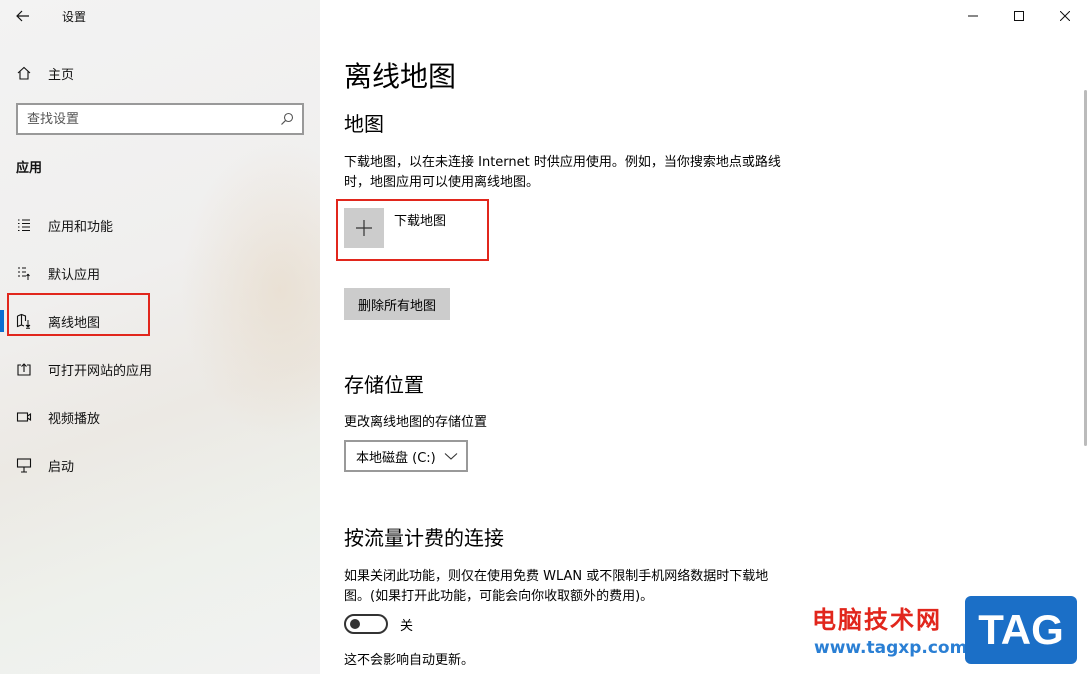 This screenshot has width=1088, height=674. What do you see at coordinates (100, 371) in the screenshot?
I see `sidebar-item-label: 可打开网站的应用` at bounding box center [100, 371].